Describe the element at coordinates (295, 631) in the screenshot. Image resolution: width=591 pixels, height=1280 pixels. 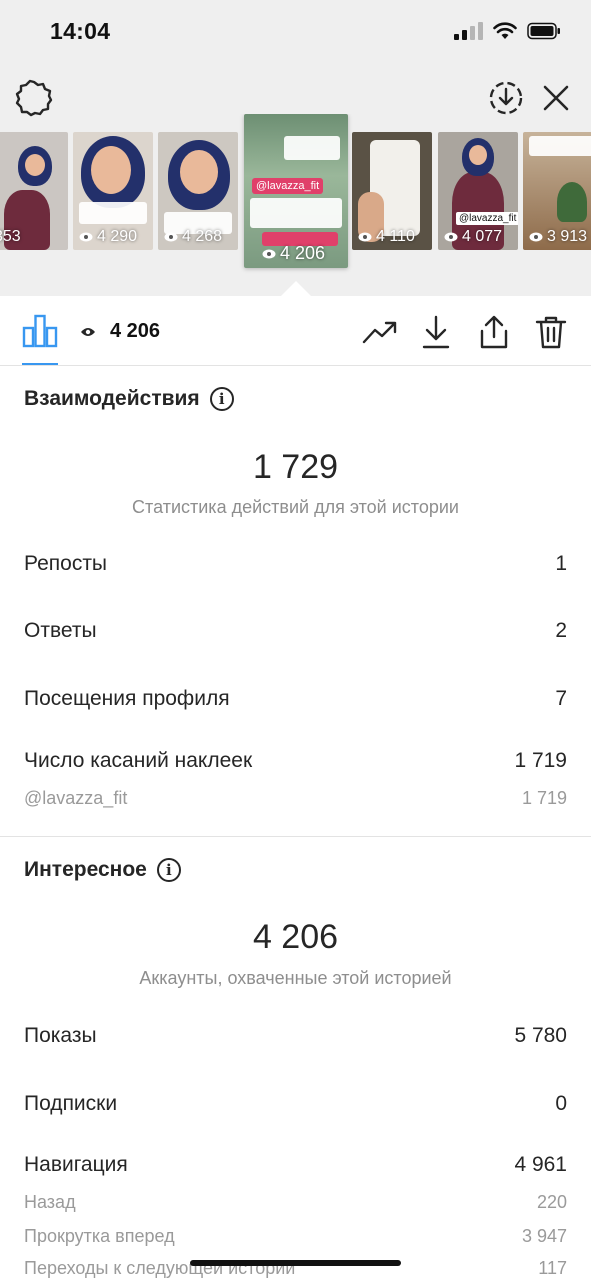
I see `stat-row-replies: Ответы 2` at that location.